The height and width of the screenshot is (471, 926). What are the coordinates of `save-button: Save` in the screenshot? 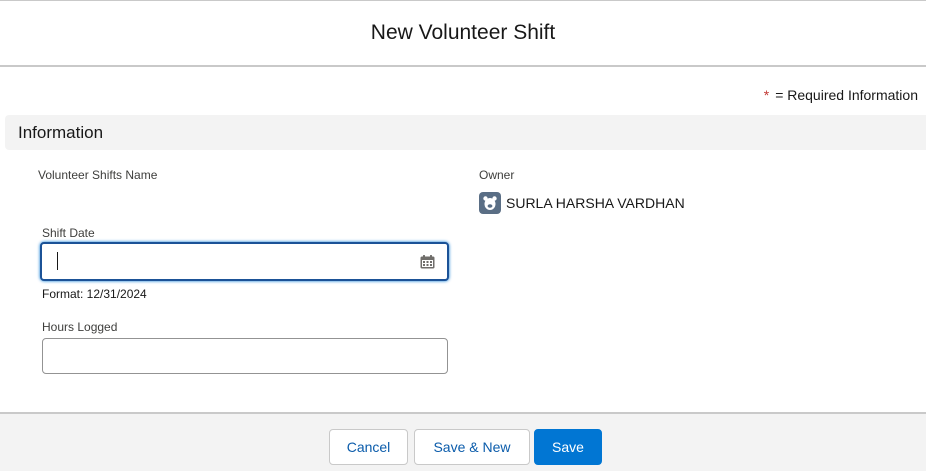 It's located at (568, 447).